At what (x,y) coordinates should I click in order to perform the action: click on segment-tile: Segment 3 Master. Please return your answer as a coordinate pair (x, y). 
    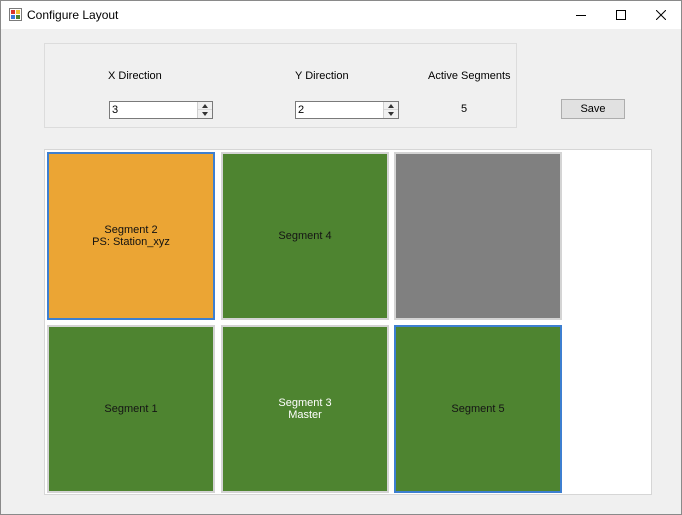
    Looking at the image, I should click on (305, 409).